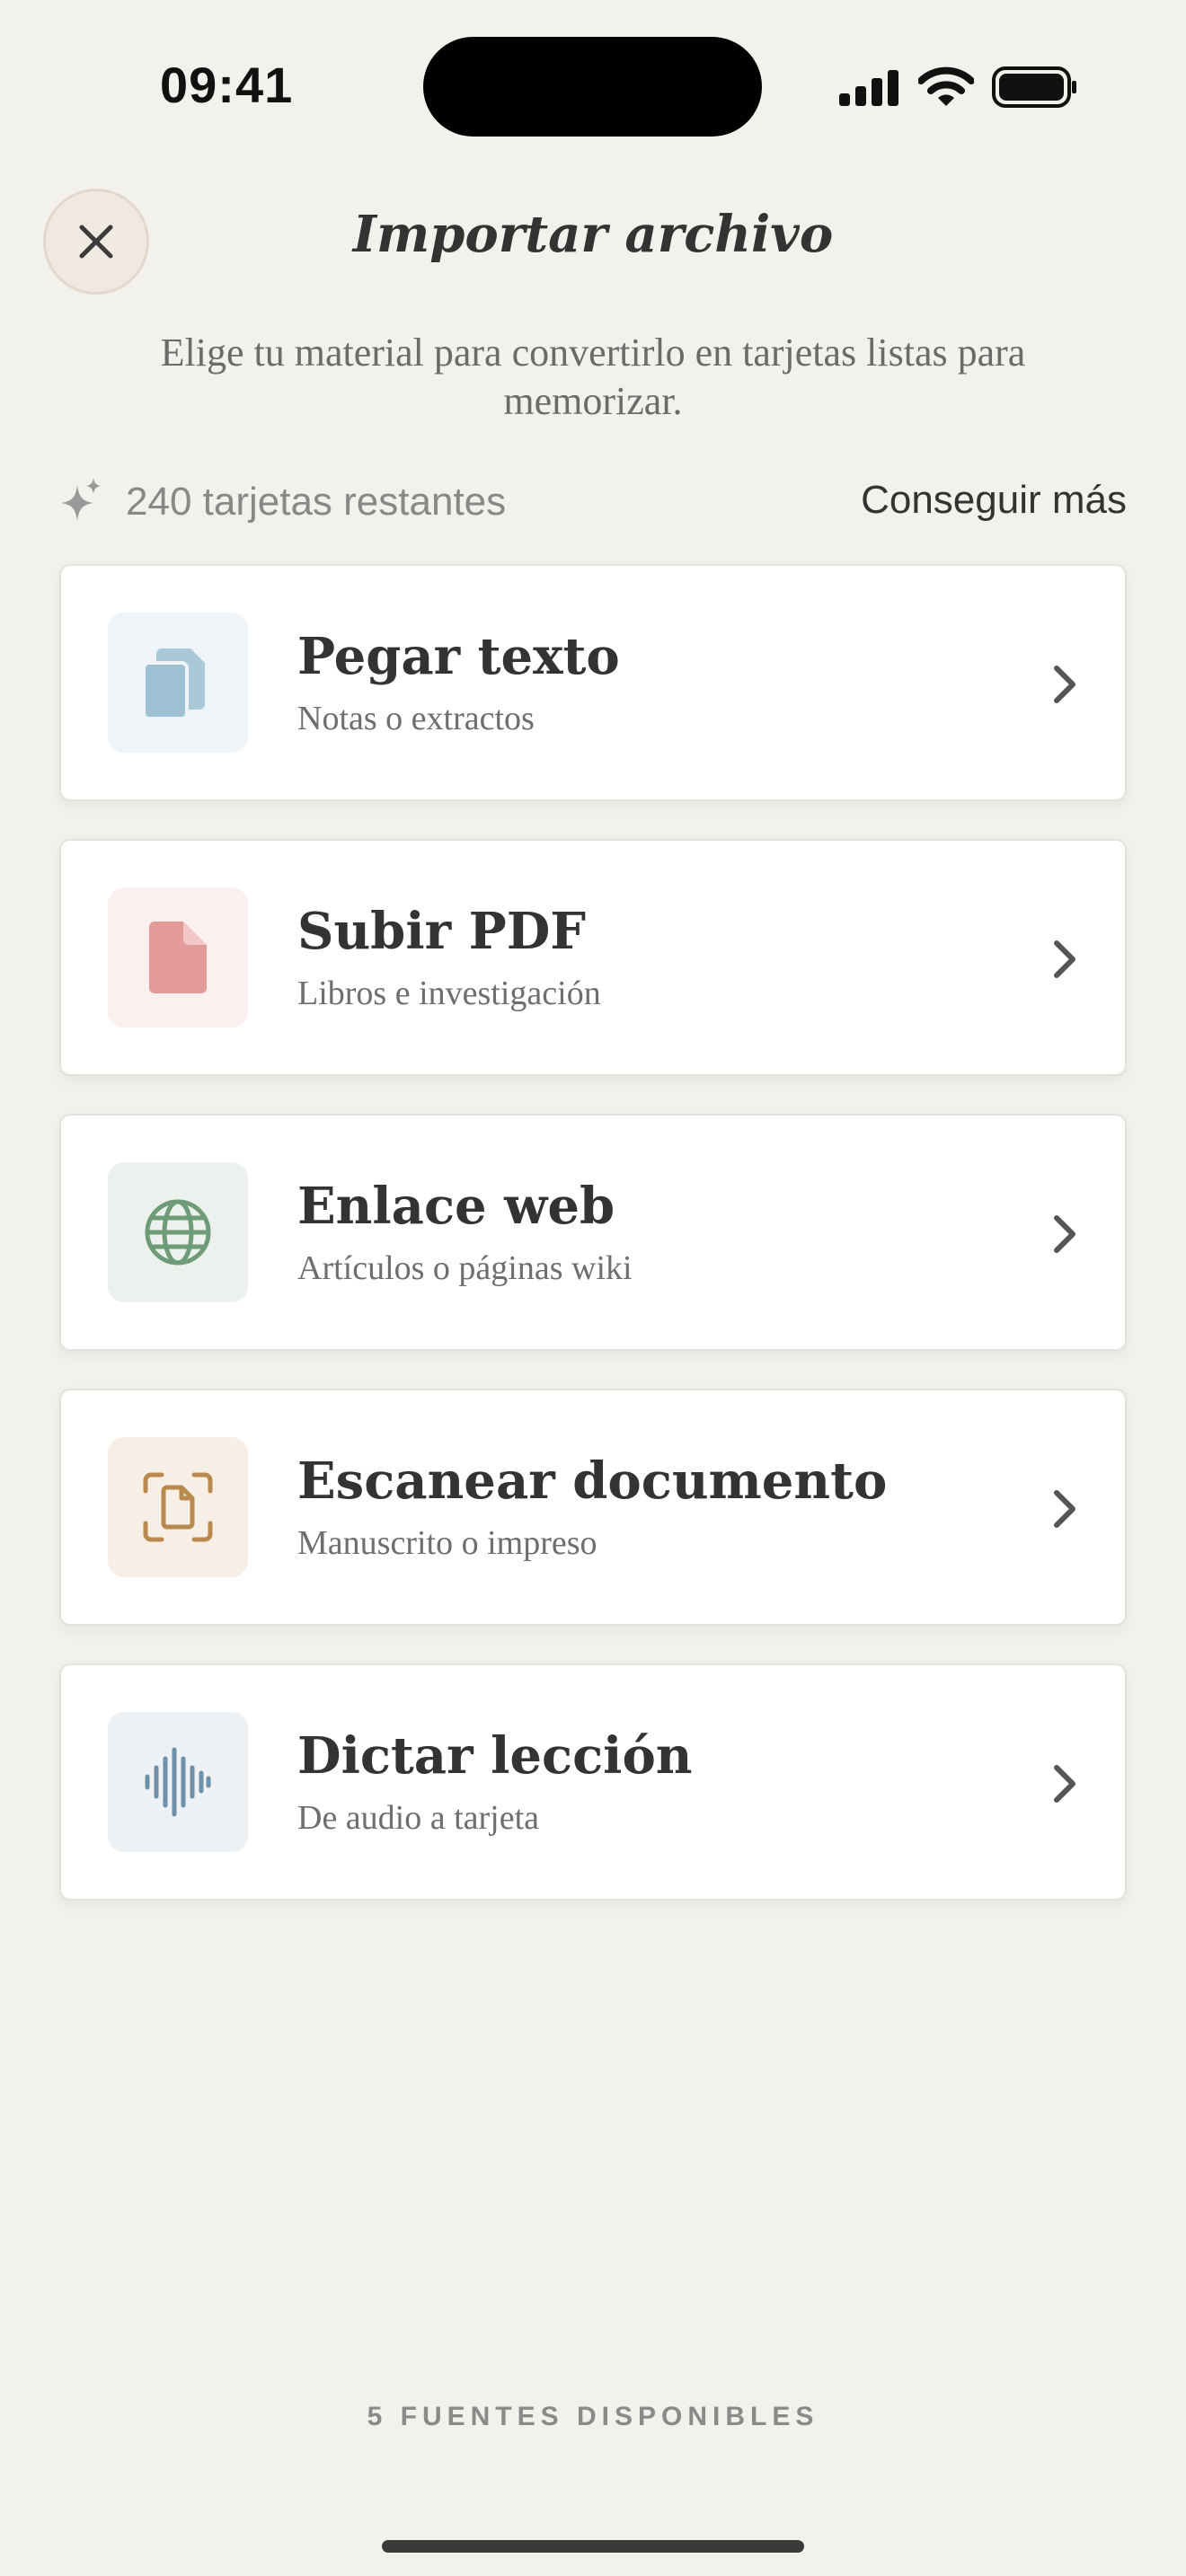  I want to click on card-subtitle: Artículos o páginas wiki, so click(465, 1268).